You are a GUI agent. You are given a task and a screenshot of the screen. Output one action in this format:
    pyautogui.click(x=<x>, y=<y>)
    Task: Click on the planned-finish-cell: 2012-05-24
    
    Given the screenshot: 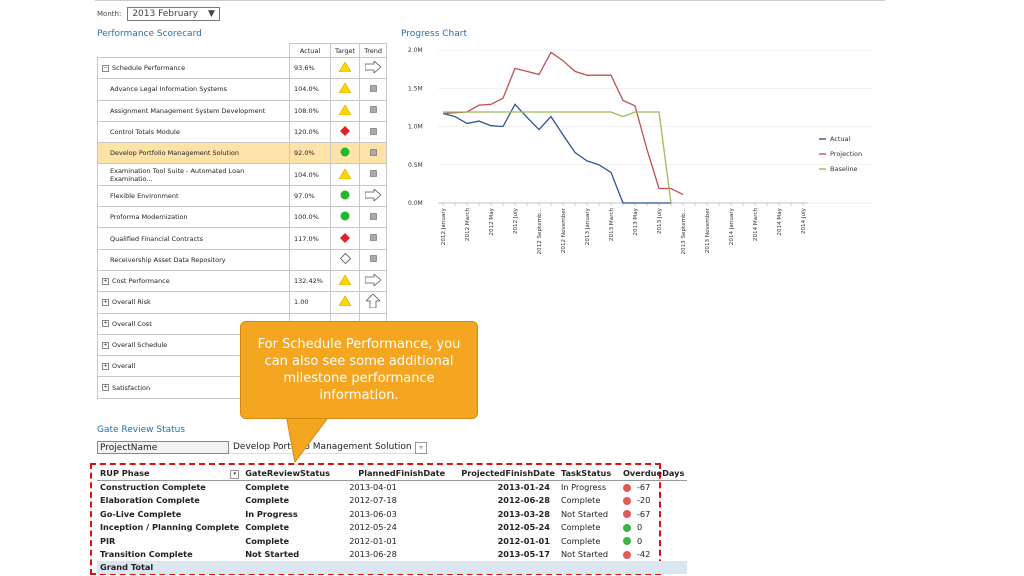 What is the action you would take?
    pyautogui.click(x=373, y=527)
    